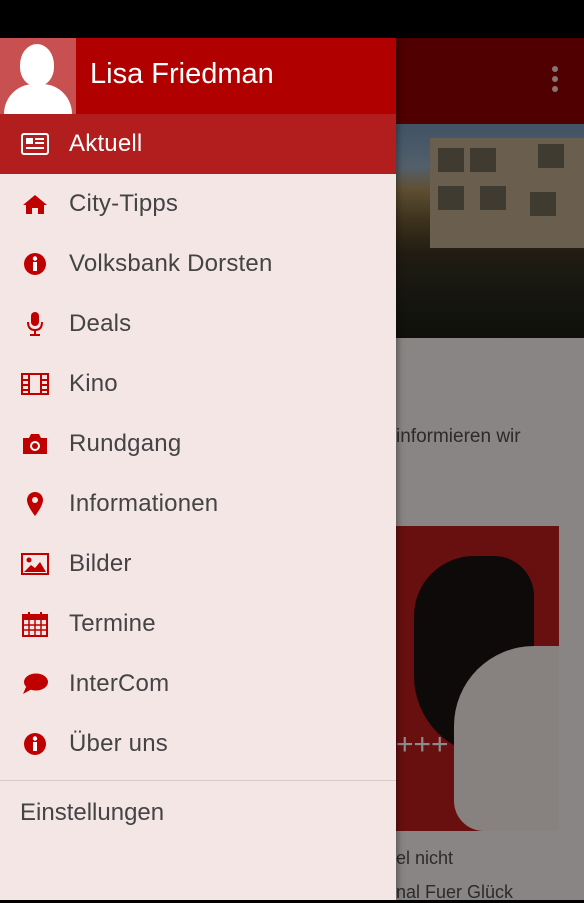 The image size is (584, 903). What do you see at coordinates (198, 624) in the screenshot?
I see `menu-item-termine: Termine` at bounding box center [198, 624].